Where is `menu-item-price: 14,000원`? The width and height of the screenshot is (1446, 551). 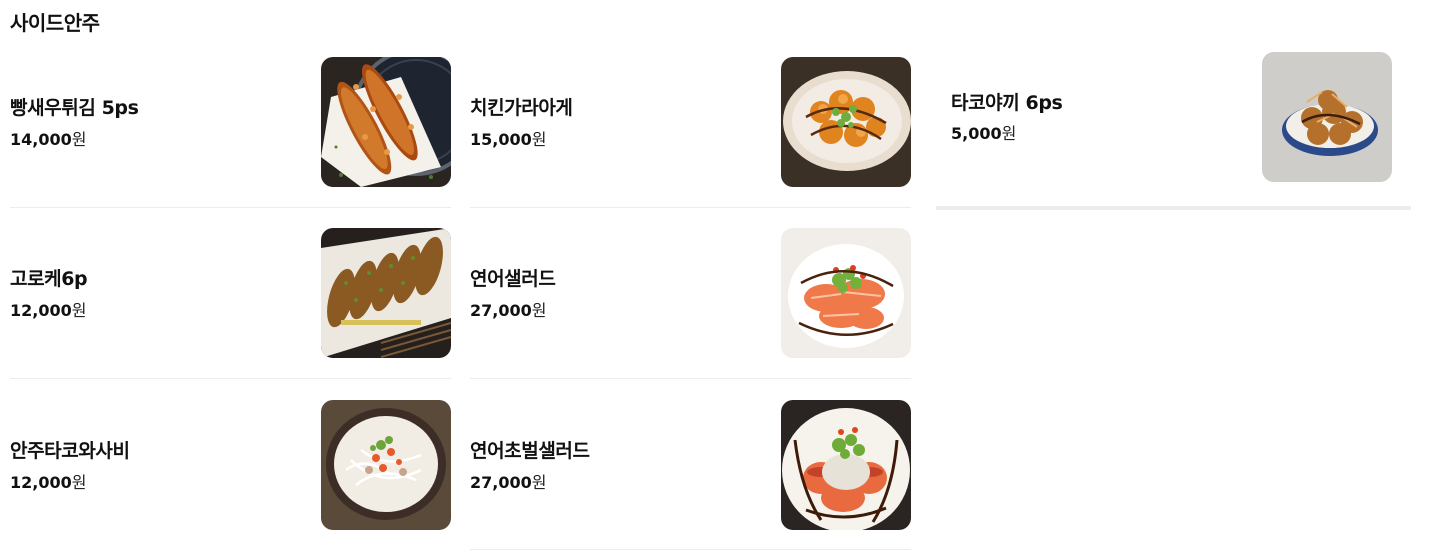 menu-item-price: 14,000원 is located at coordinates (48, 138).